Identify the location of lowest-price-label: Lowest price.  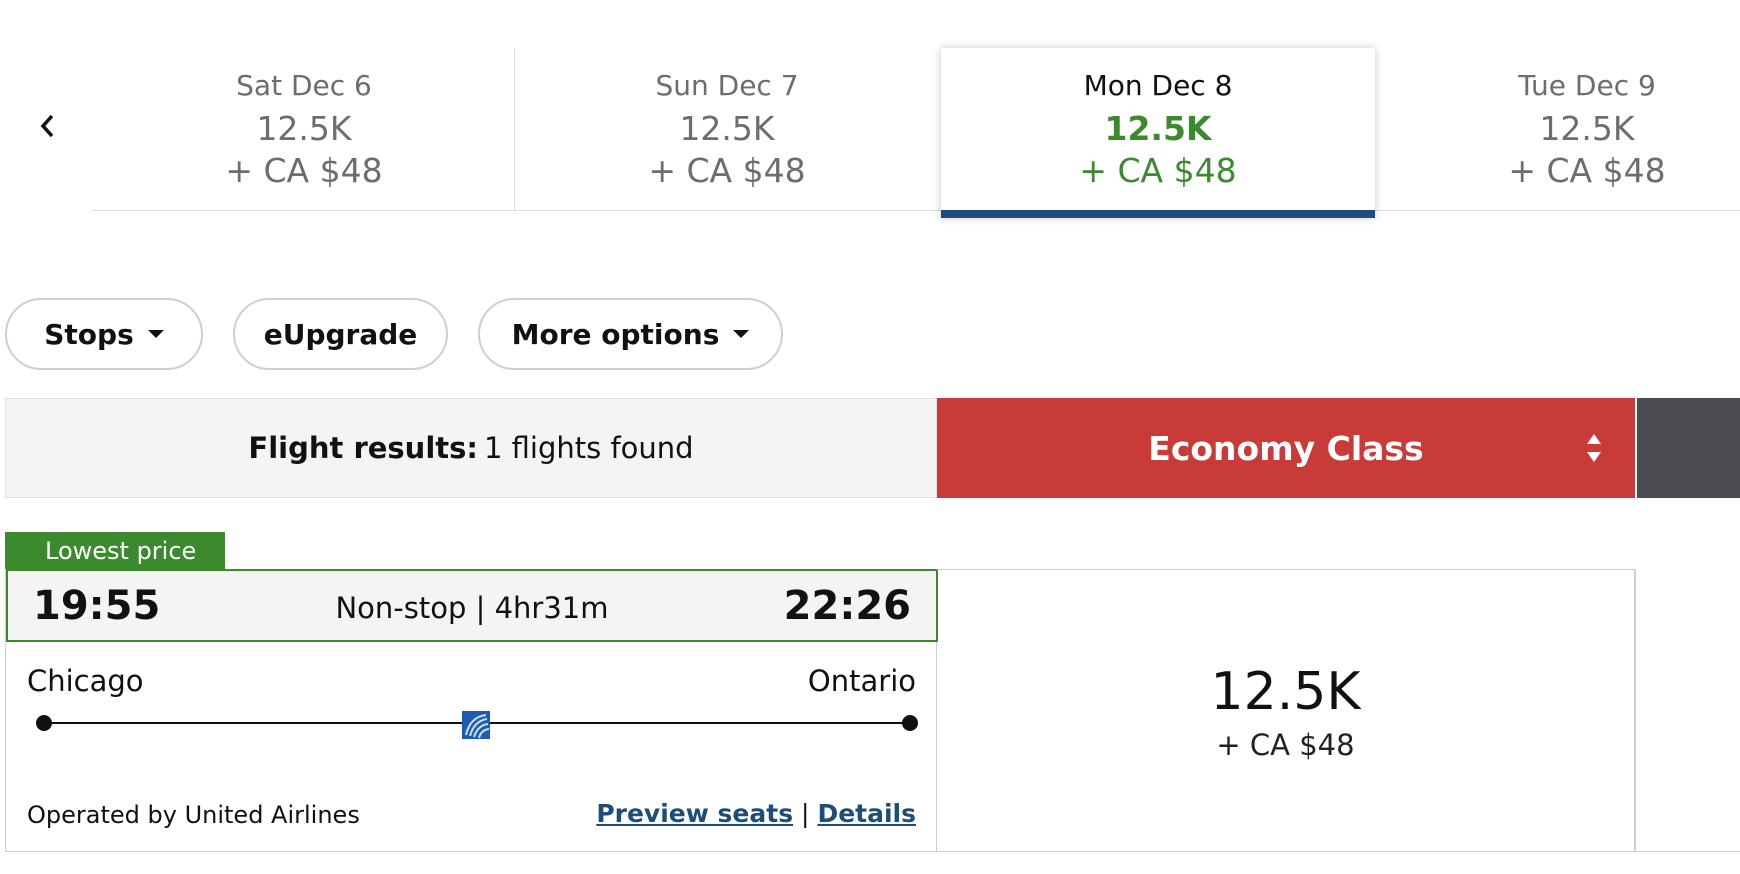
(121, 551).